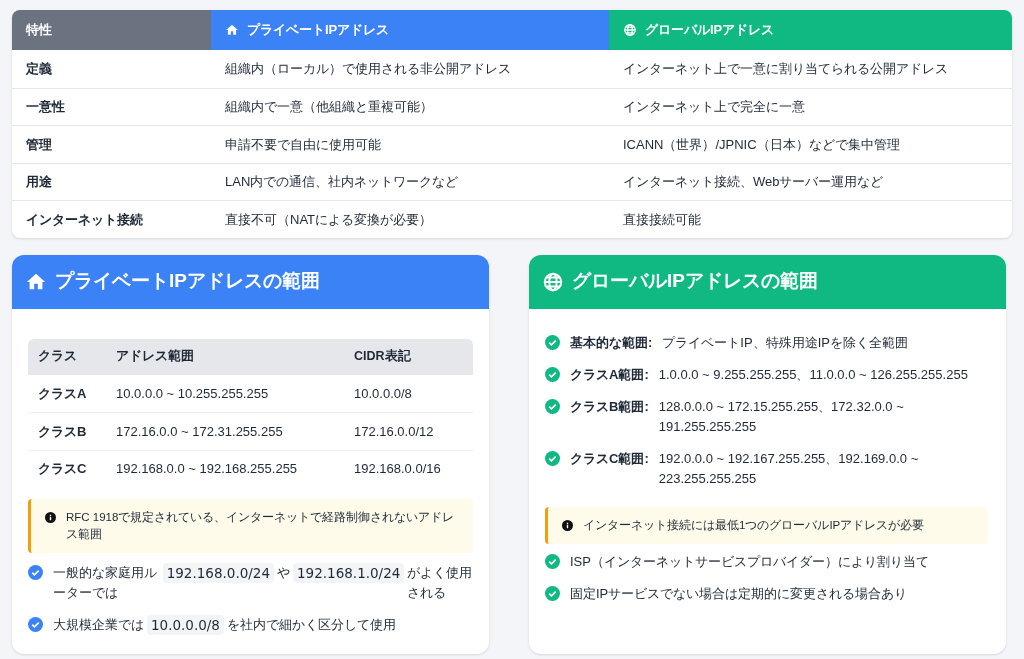 The width and height of the screenshot is (1024, 659). Describe the element at coordinates (609, 374) in the screenshot. I see `item-label: クラスA範囲:` at that location.